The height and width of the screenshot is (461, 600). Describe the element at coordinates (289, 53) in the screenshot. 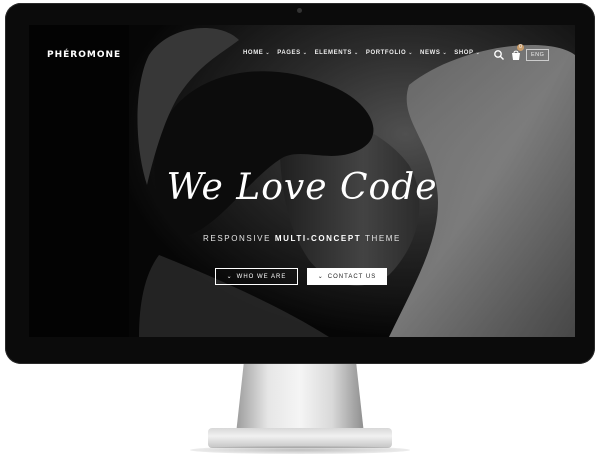

I see `menu-item-label: PAGES` at that location.